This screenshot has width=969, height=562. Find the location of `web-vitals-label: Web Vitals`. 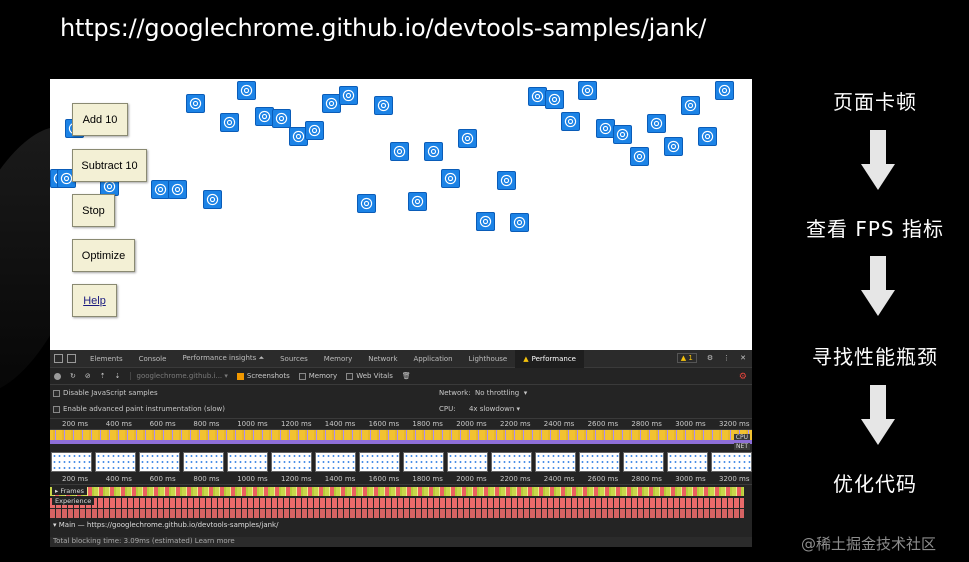

web-vitals-label: Web Vitals is located at coordinates (374, 376).